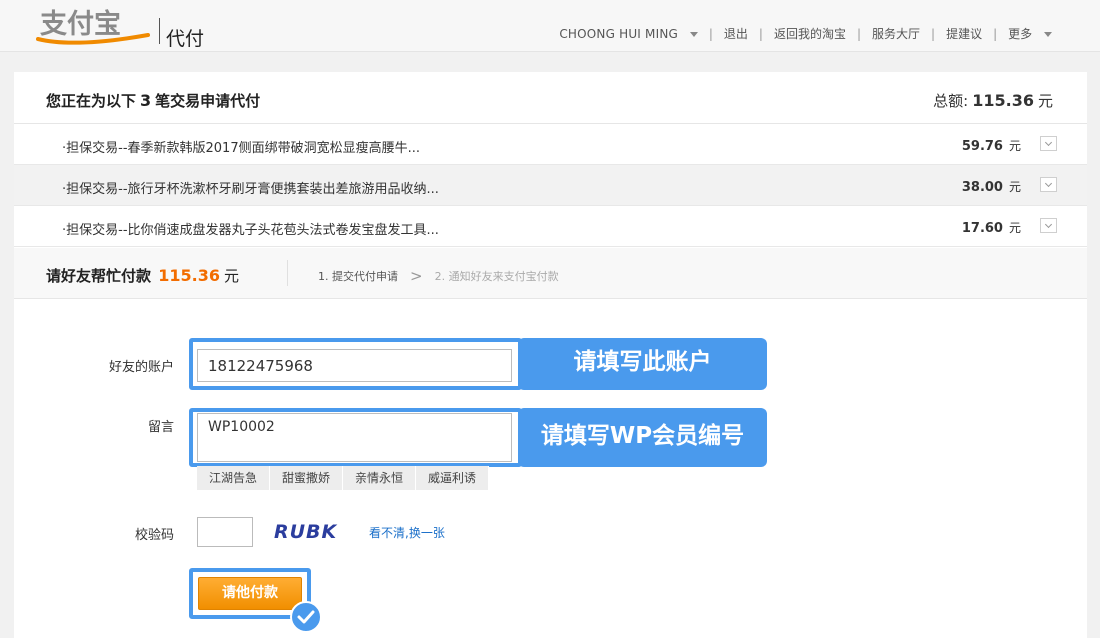 The width and height of the screenshot is (1100, 638). I want to click on message-callout: 请填写WP会员编号, so click(642, 437).